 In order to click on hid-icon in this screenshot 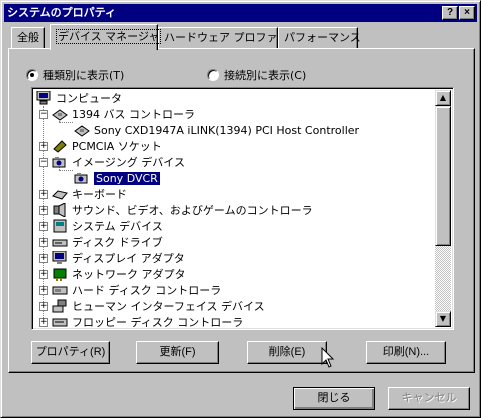, I will do `click(60, 306)`.